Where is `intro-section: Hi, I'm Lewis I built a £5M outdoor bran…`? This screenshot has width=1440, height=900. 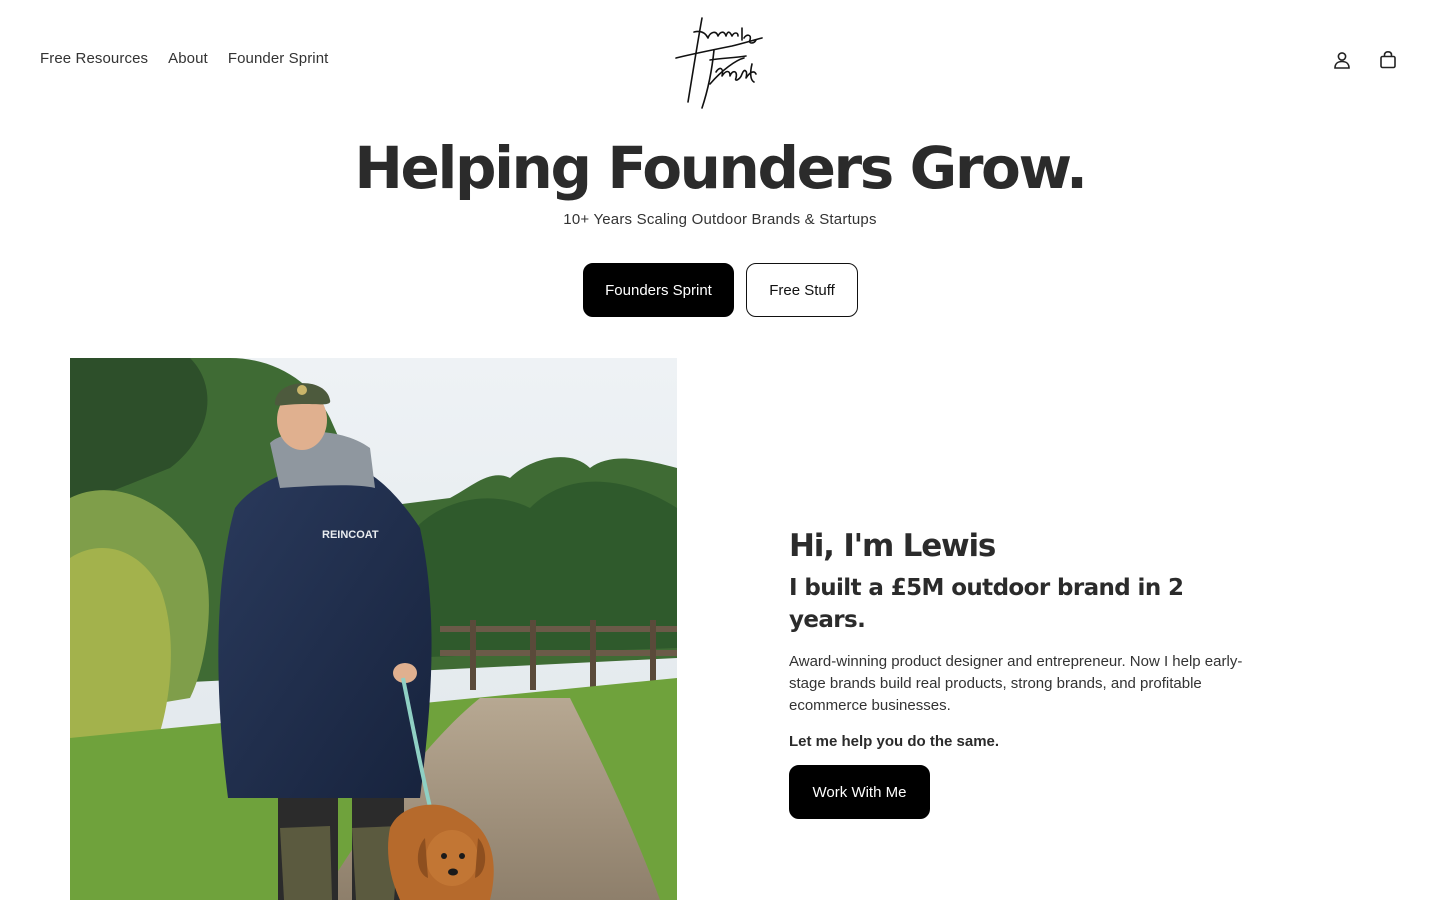
intro-section: Hi, I'm Lewis I built a £5M outdoor bran… is located at coordinates (1024, 672).